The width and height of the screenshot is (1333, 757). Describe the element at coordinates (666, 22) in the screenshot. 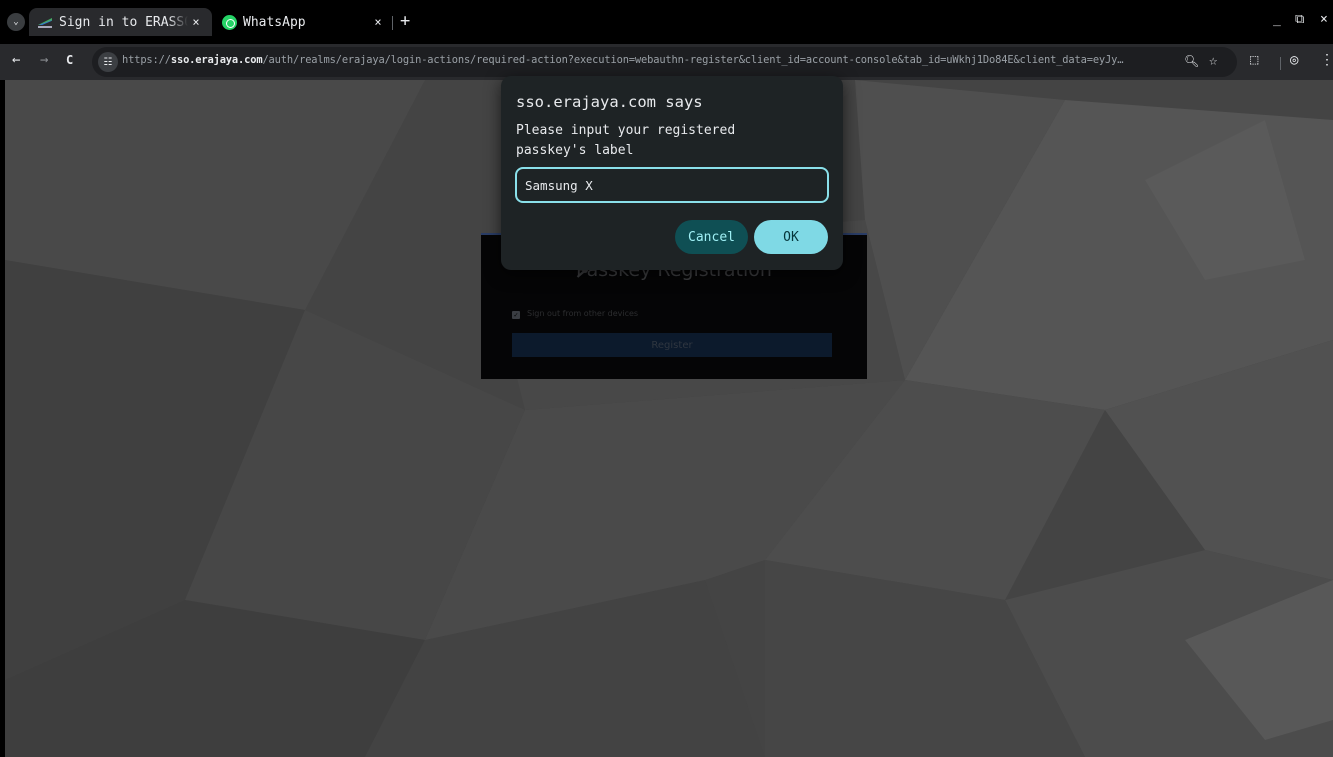

I see `tab-strip: ⌄ Sign in to ERASSO × WhatsApp × + _ ⧉ ×` at that location.